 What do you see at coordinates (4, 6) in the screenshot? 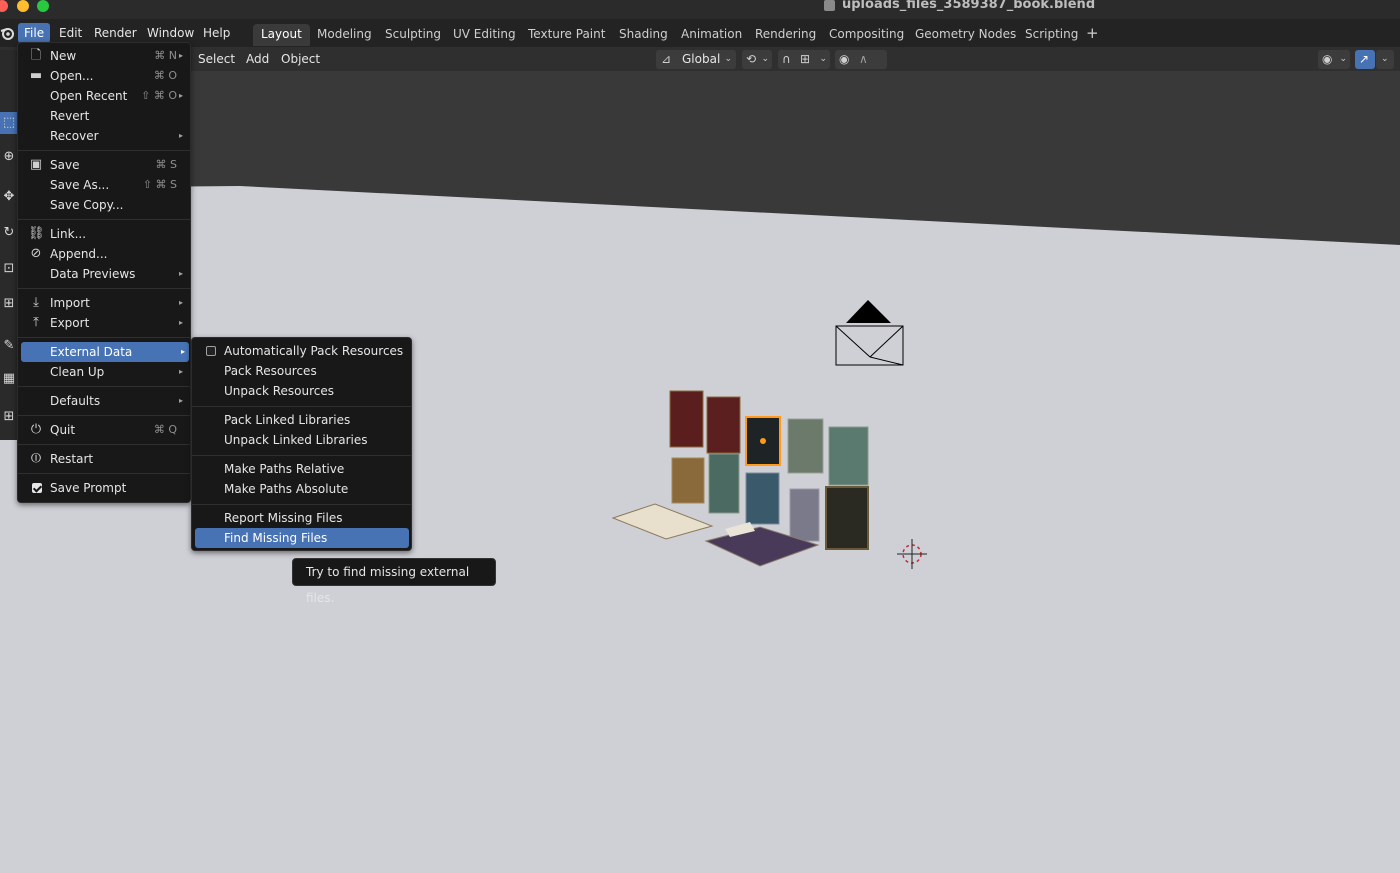
I see `close-window-button` at bounding box center [4, 6].